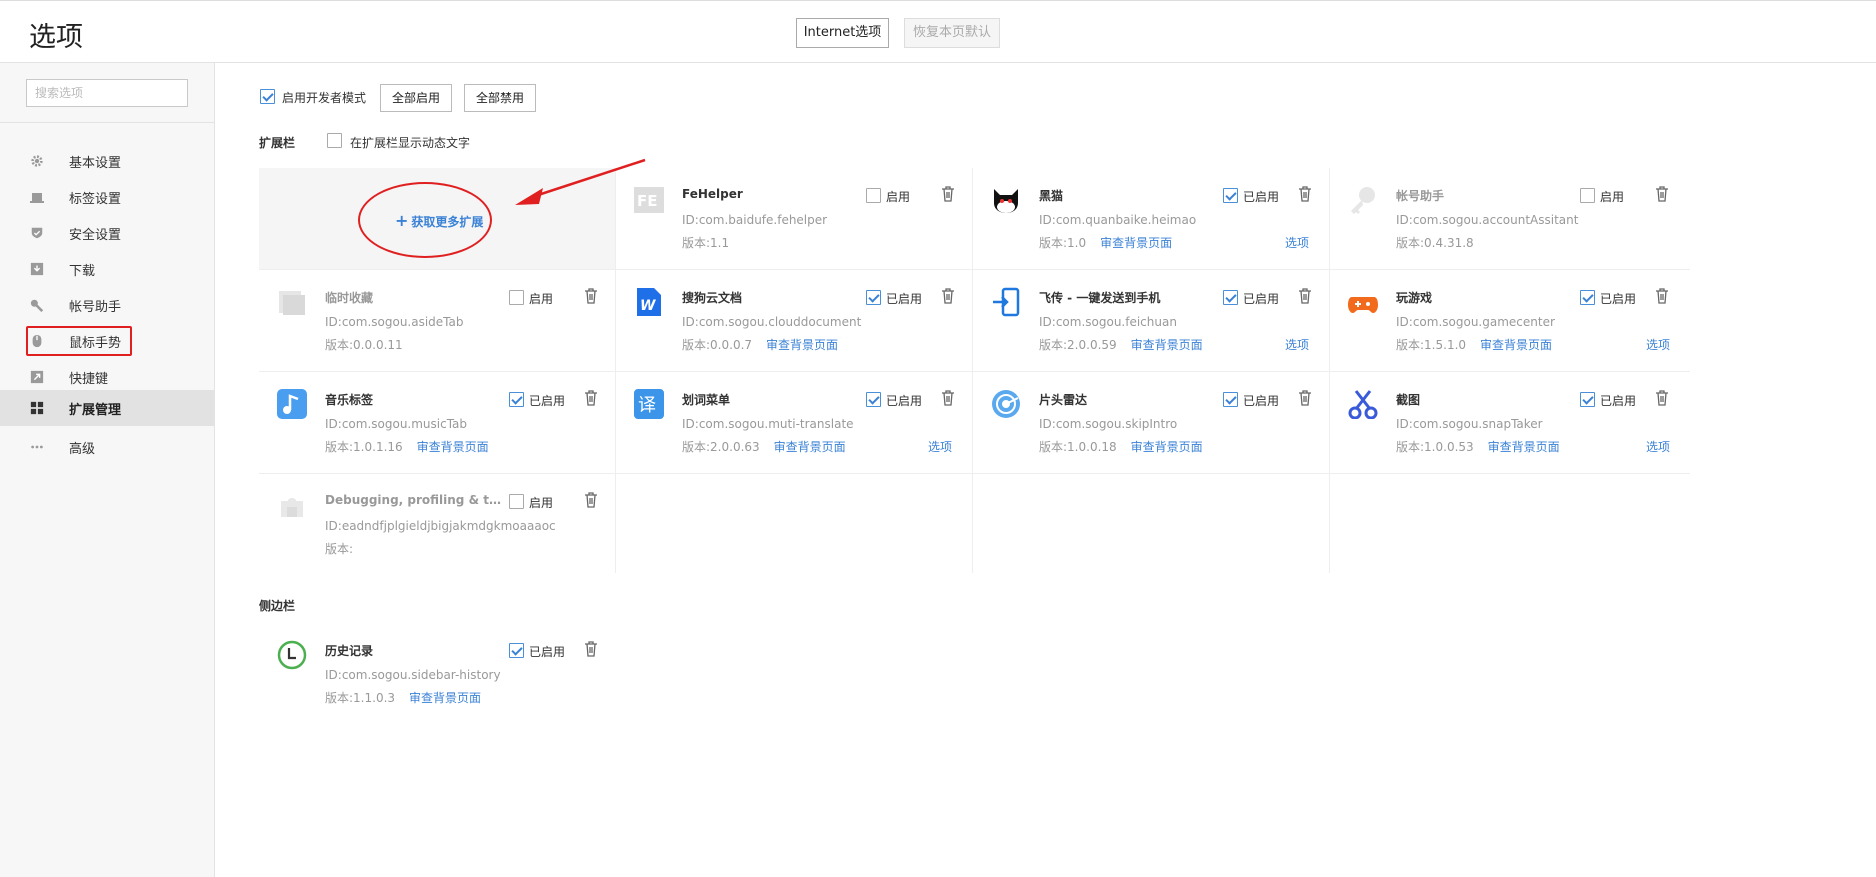 The image size is (1876, 877). I want to click on sidebar-item-extensions: 扩展管理, so click(107, 408).